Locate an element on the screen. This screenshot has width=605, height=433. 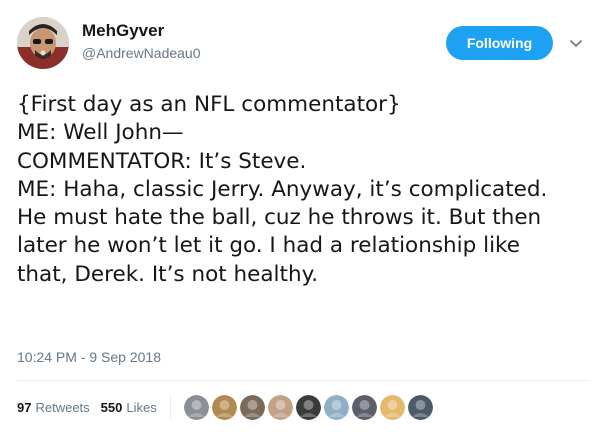
author-names: MehGyver @AndrewNadeau0 is located at coordinates (141, 41).